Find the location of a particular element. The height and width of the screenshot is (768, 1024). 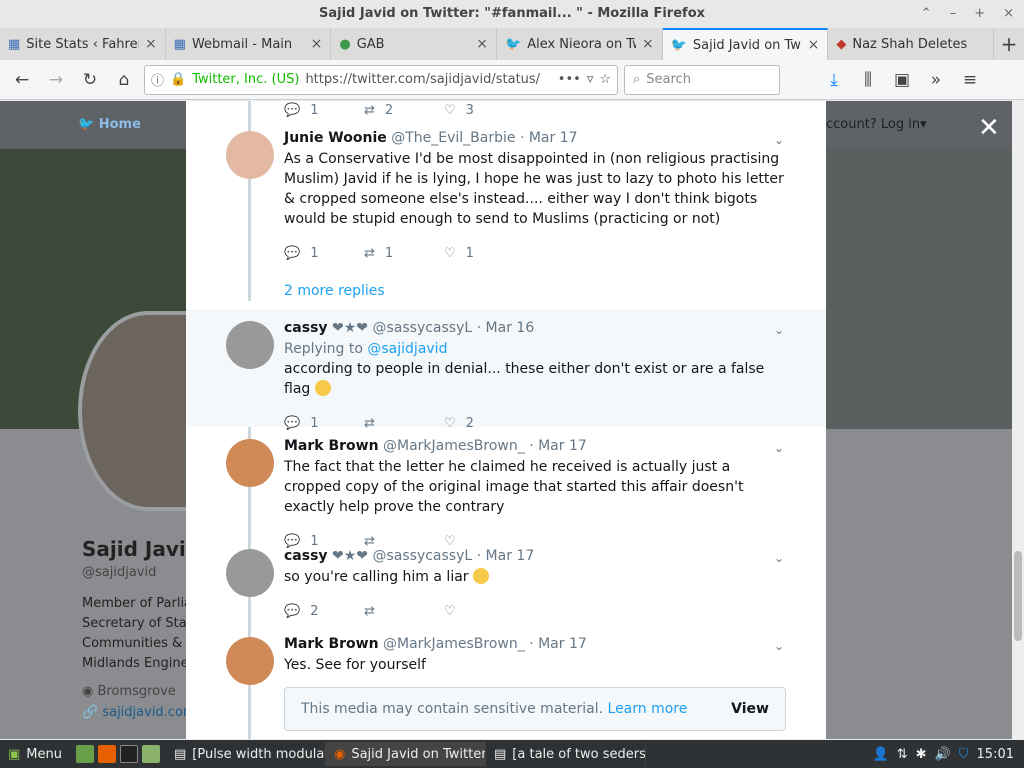

tab-naz-shah: ◆ Naz Shah Deletes is located at coordinates (911, 44).